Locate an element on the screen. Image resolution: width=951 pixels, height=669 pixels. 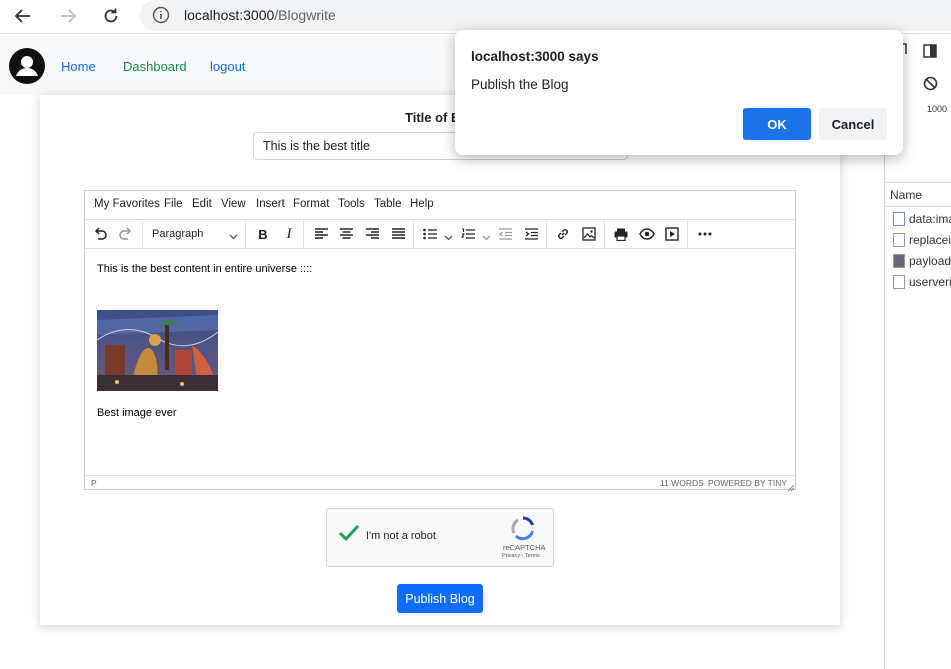
checkmark-icon is located at coordinates (349, 534).